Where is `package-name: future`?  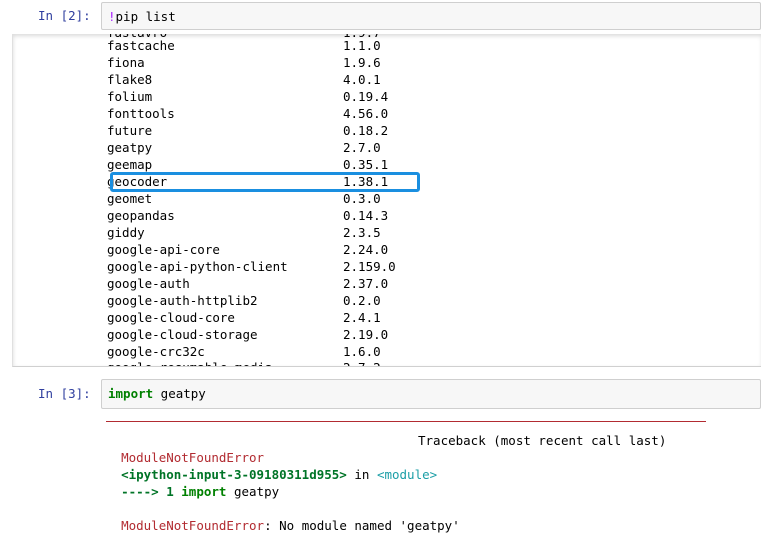 package-name: future is located at coordinates (130, 130).